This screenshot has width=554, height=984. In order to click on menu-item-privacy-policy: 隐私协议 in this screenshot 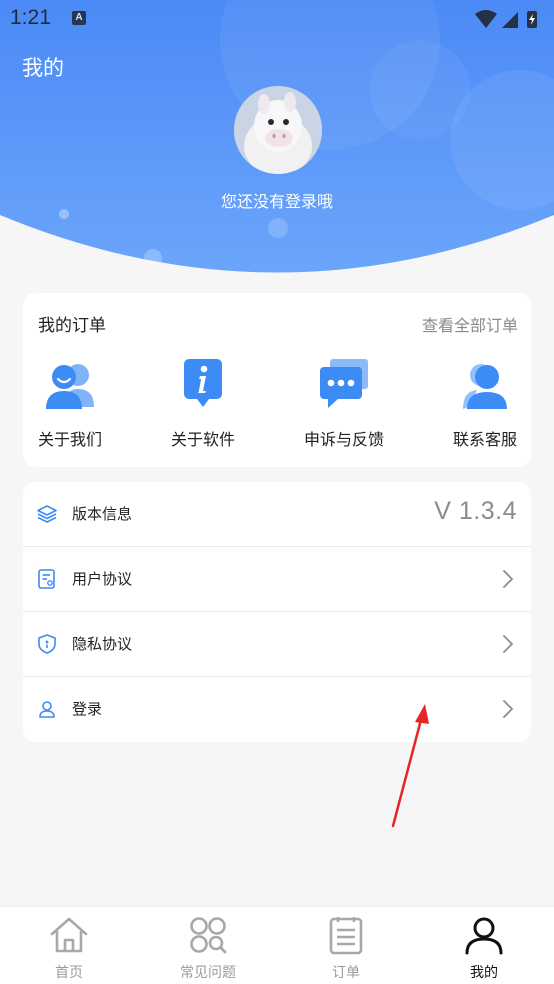, I will do `click(277, 644)`.